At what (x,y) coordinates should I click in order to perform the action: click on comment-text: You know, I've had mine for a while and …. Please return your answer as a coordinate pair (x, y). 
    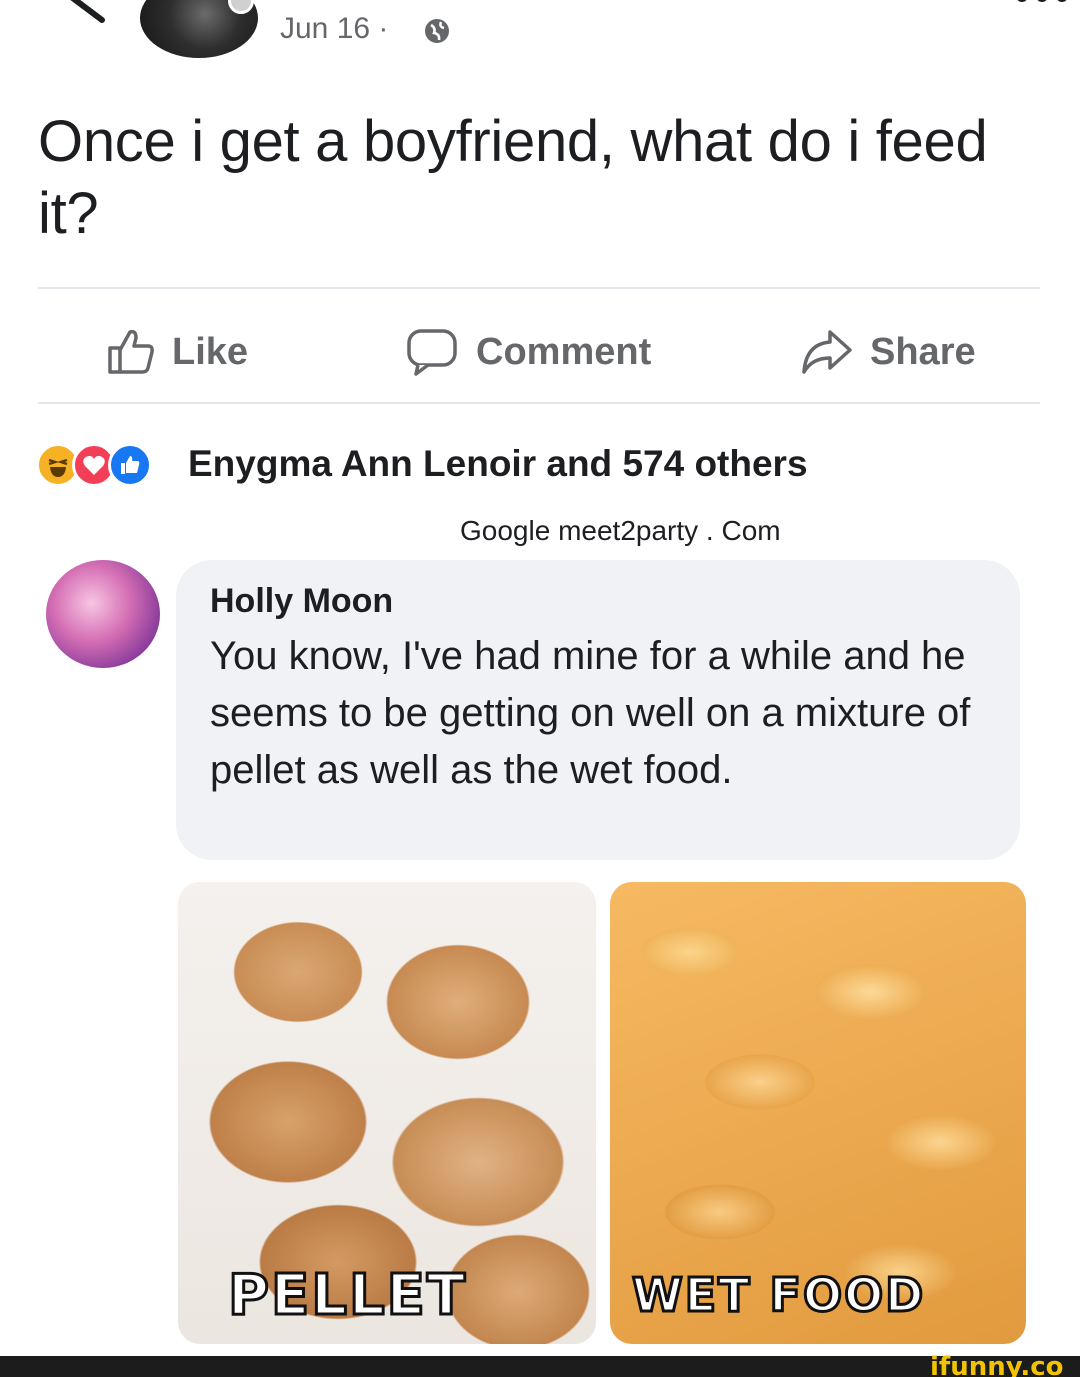
    Looking at the image, I should click on (590, 713).